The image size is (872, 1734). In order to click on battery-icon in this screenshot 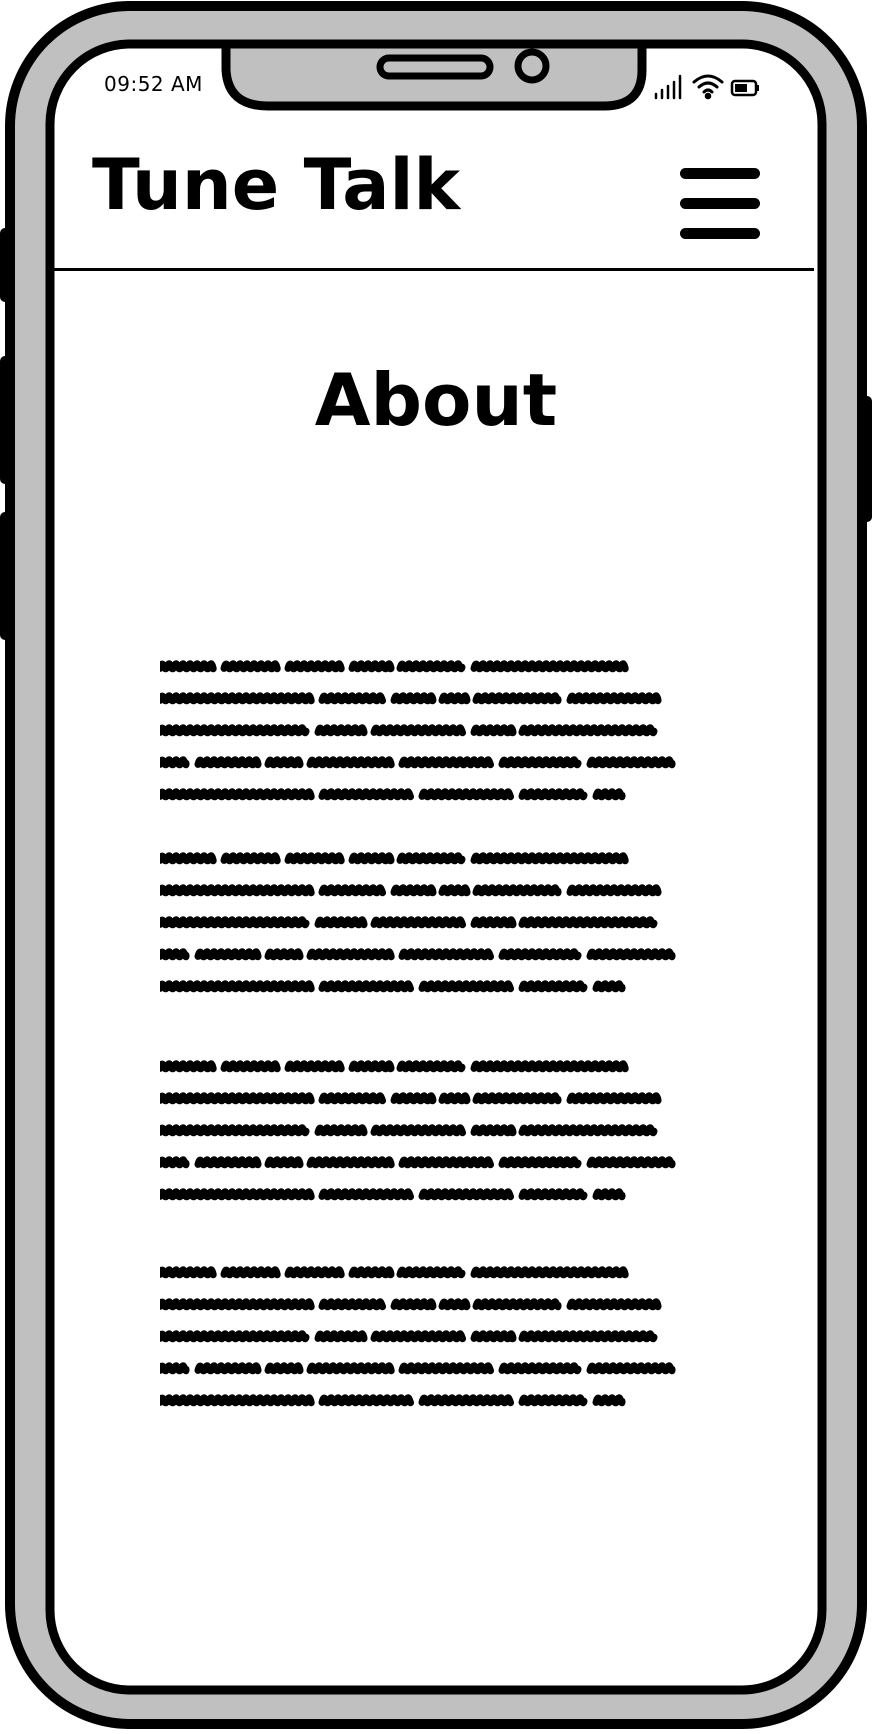, I will do `click(744, 88)`.